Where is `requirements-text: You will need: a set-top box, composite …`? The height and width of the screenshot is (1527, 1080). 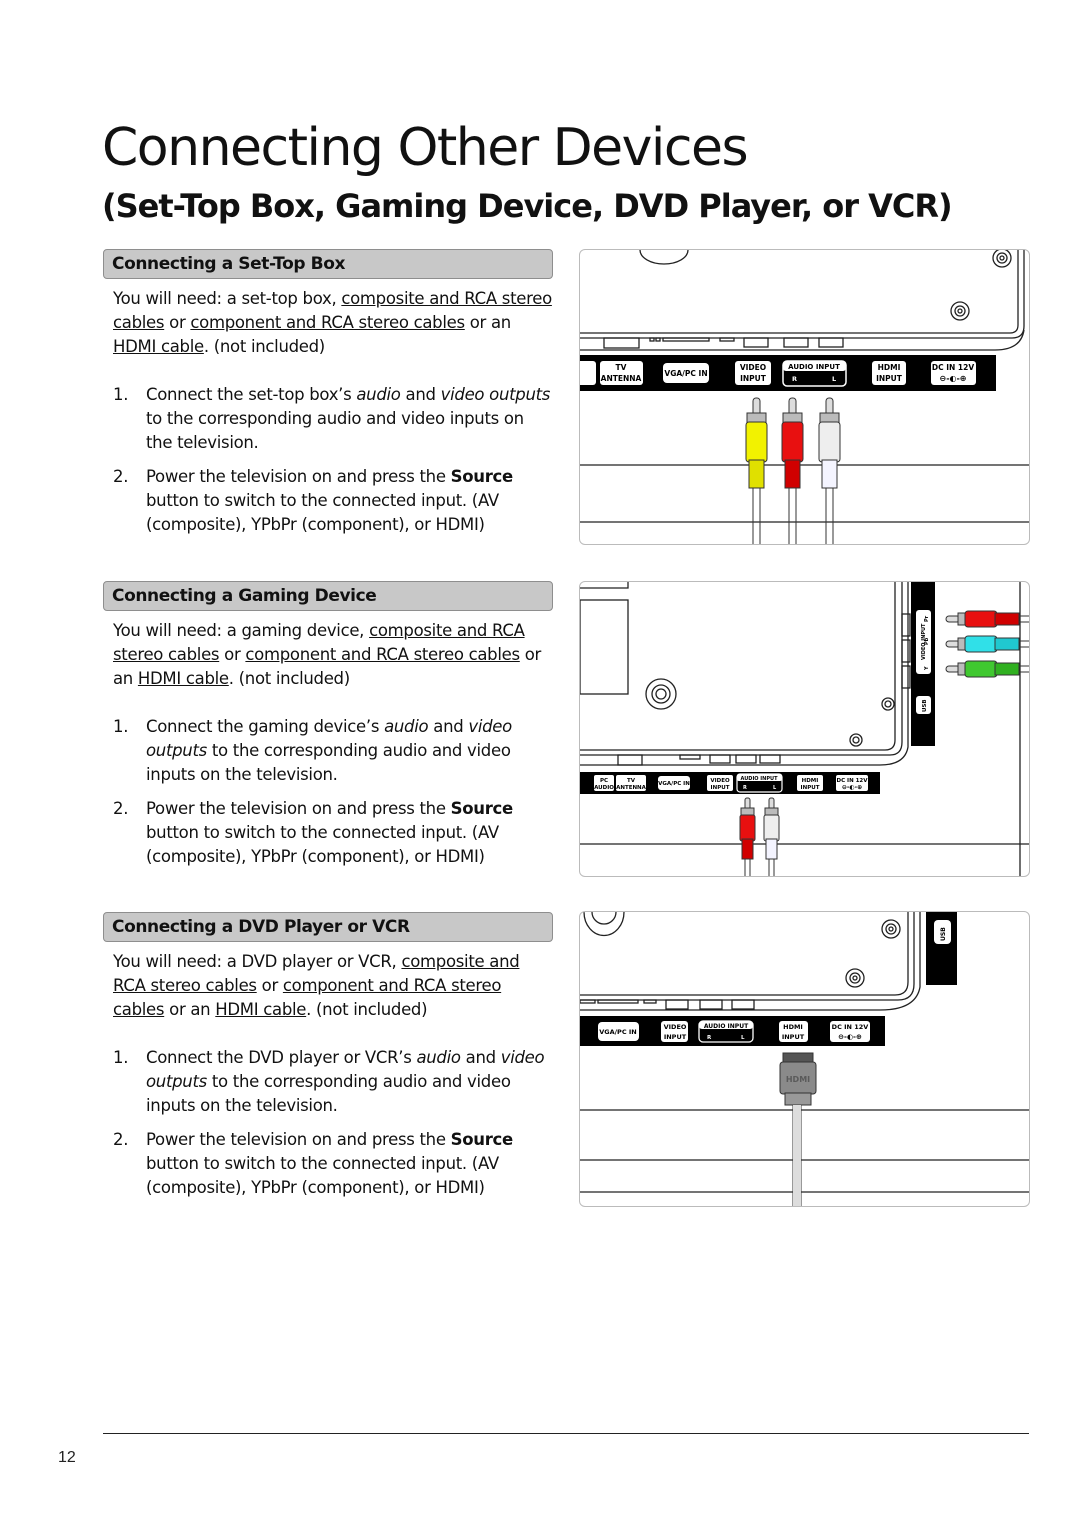 requirements-text: You will need: a set-top box, composite … is located at coordinates (333, 323).